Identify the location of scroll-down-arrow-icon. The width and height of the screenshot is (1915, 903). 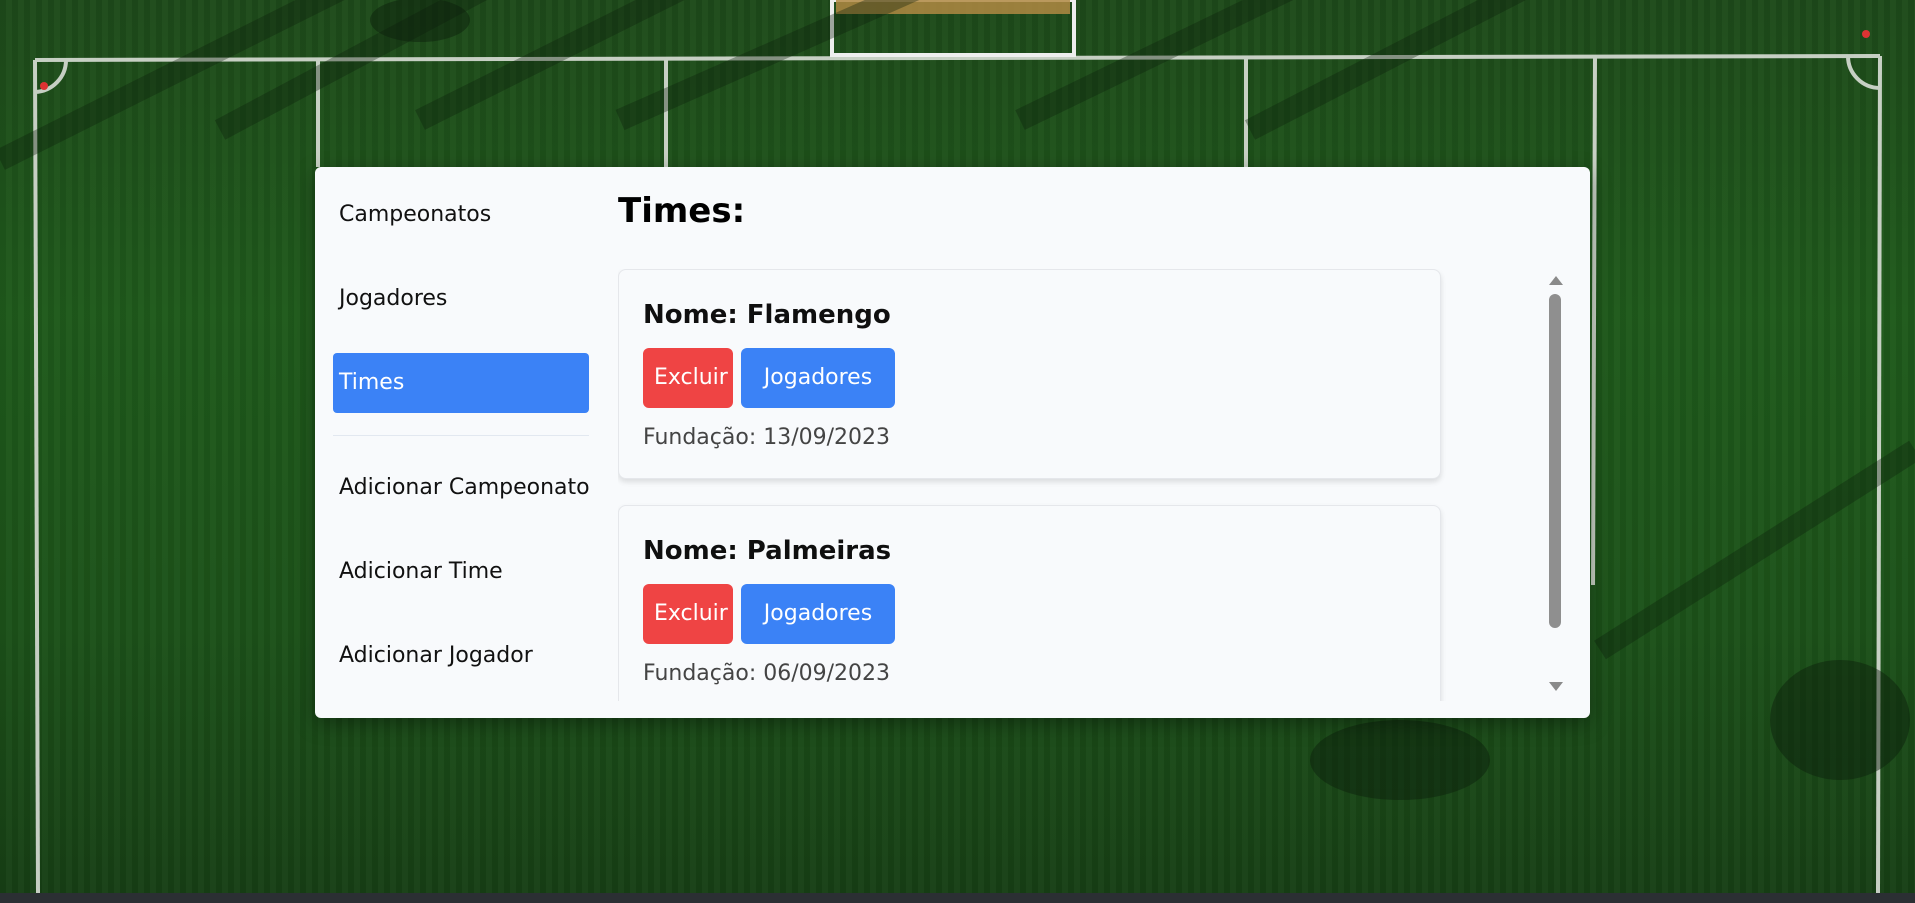
(1556, 686).